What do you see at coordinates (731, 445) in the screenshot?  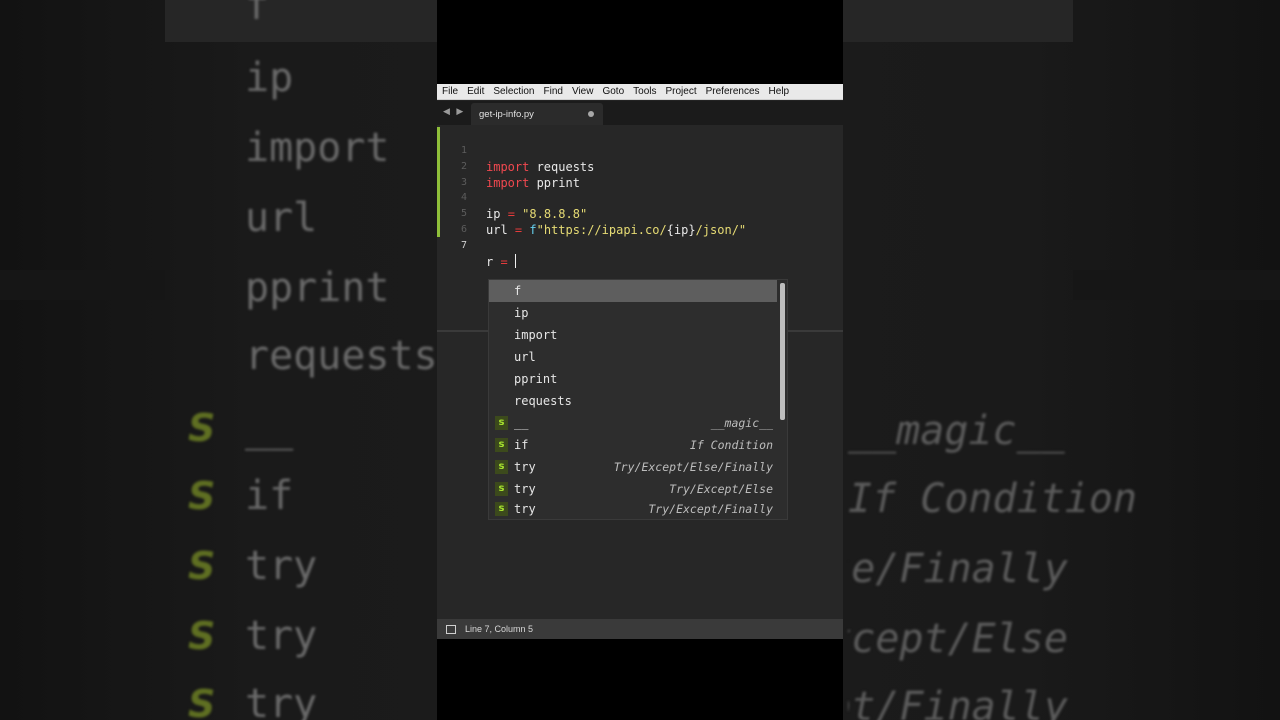 I see `autocomplete-desc: If Condition` at bounding box center [731, 445].